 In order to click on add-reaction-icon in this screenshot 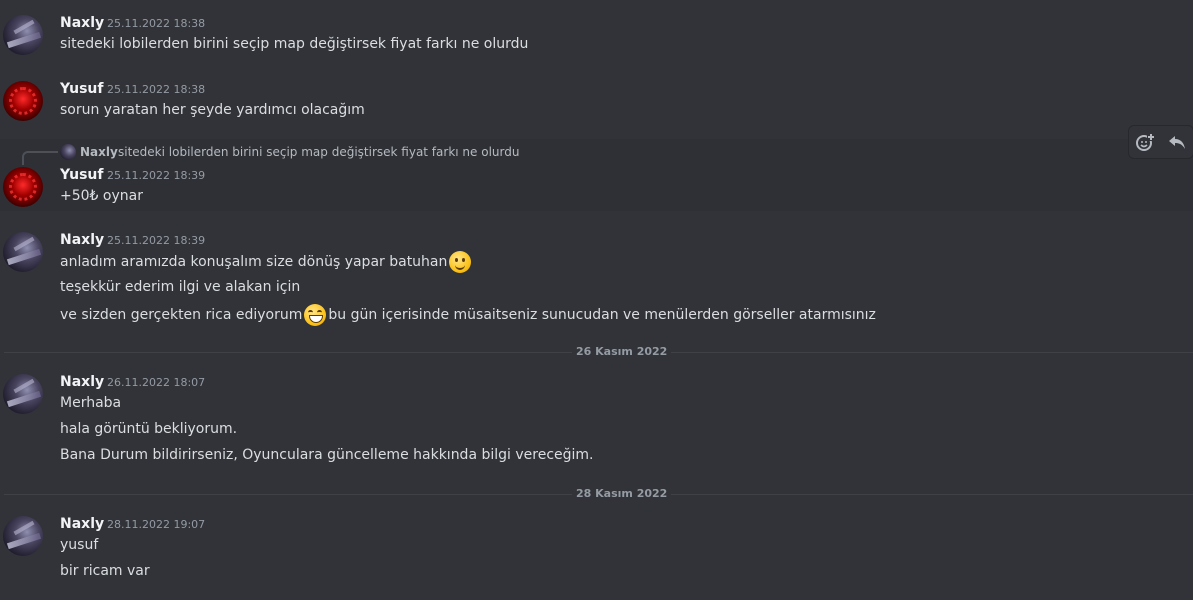, I will do `click(1145, 142)`.